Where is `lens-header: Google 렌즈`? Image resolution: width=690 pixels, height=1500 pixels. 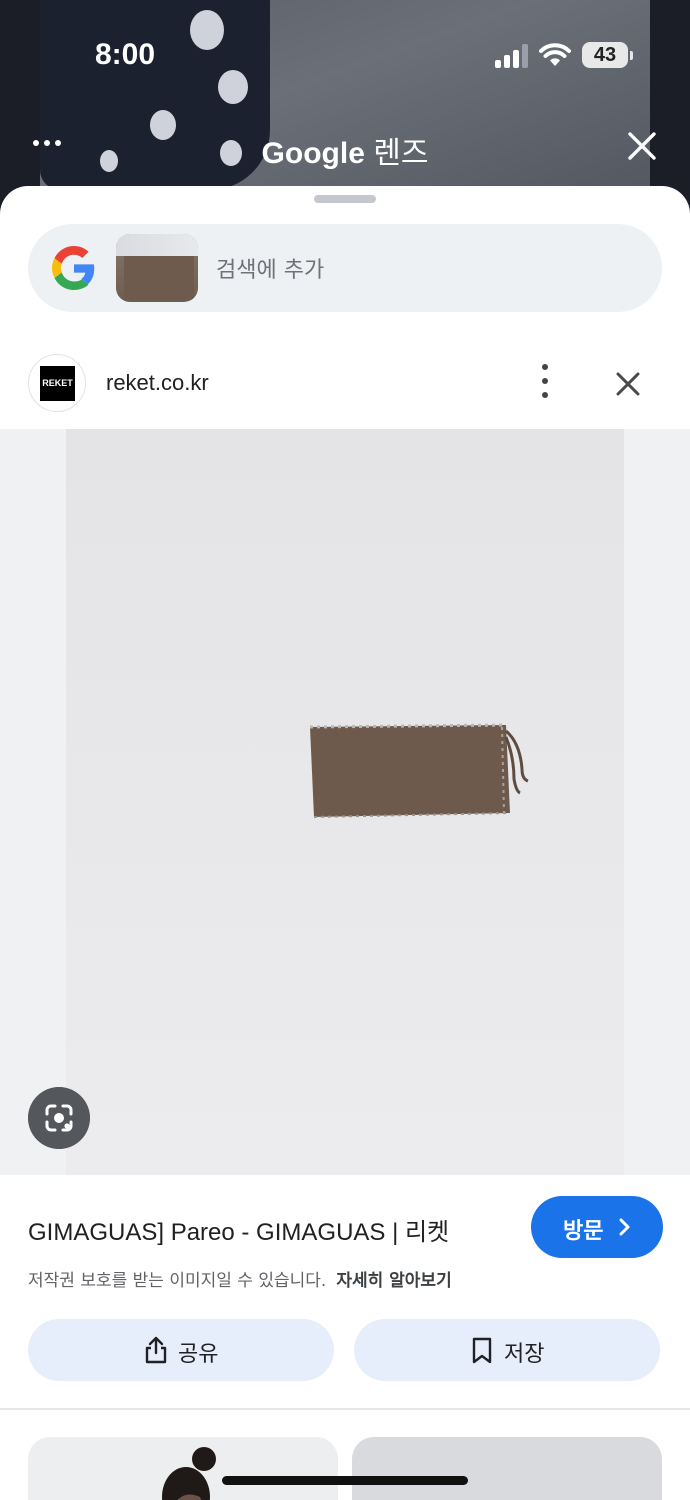
lens-header: Google 렌즈 is located at coordinates (345, 148).